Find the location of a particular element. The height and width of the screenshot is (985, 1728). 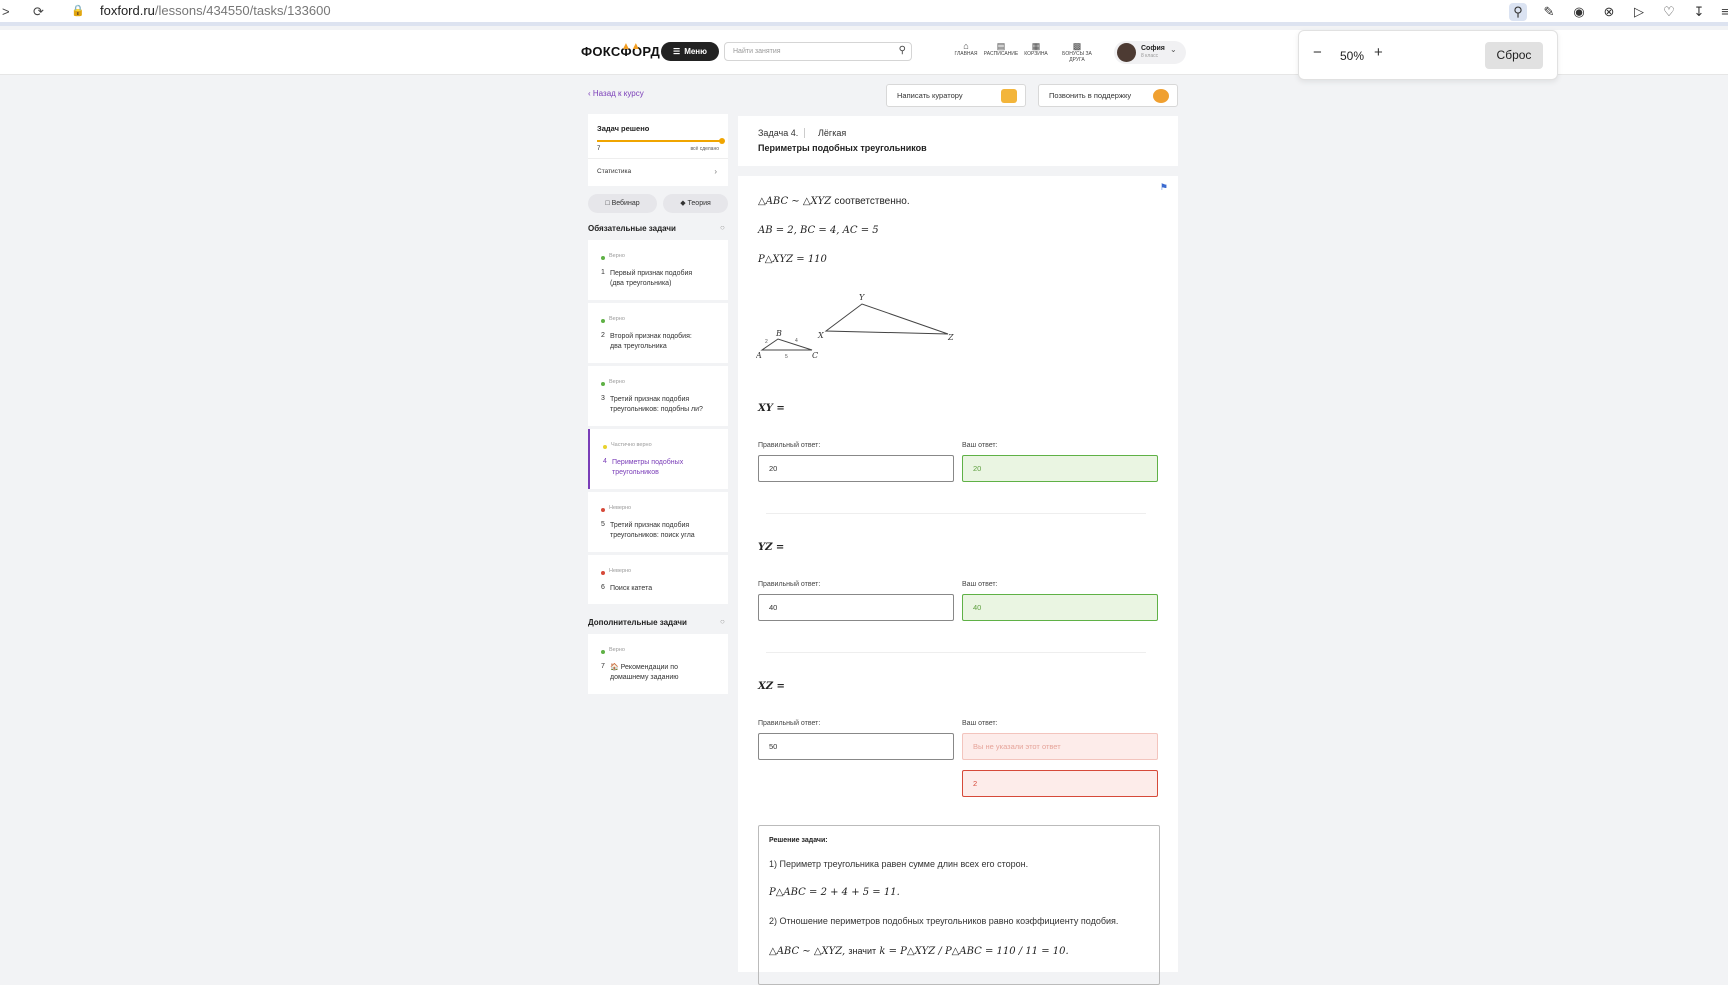

address-bar: foxford.ru/lessons/434550/tasks/133600 is located at coordinates (215, 10).